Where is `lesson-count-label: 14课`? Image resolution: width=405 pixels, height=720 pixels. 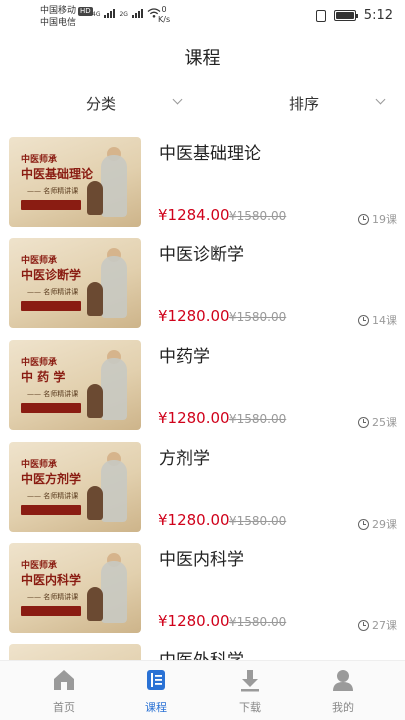 lesson-count-label: 14课 is located at coordinates (384, 320).